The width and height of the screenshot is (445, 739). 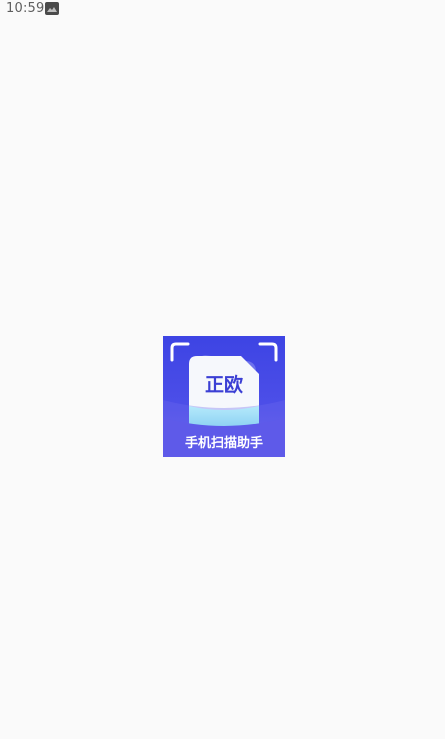 I want to click on scanner-logo-icon: 正欧 手机扫描助手, so click(x=224, y=396).